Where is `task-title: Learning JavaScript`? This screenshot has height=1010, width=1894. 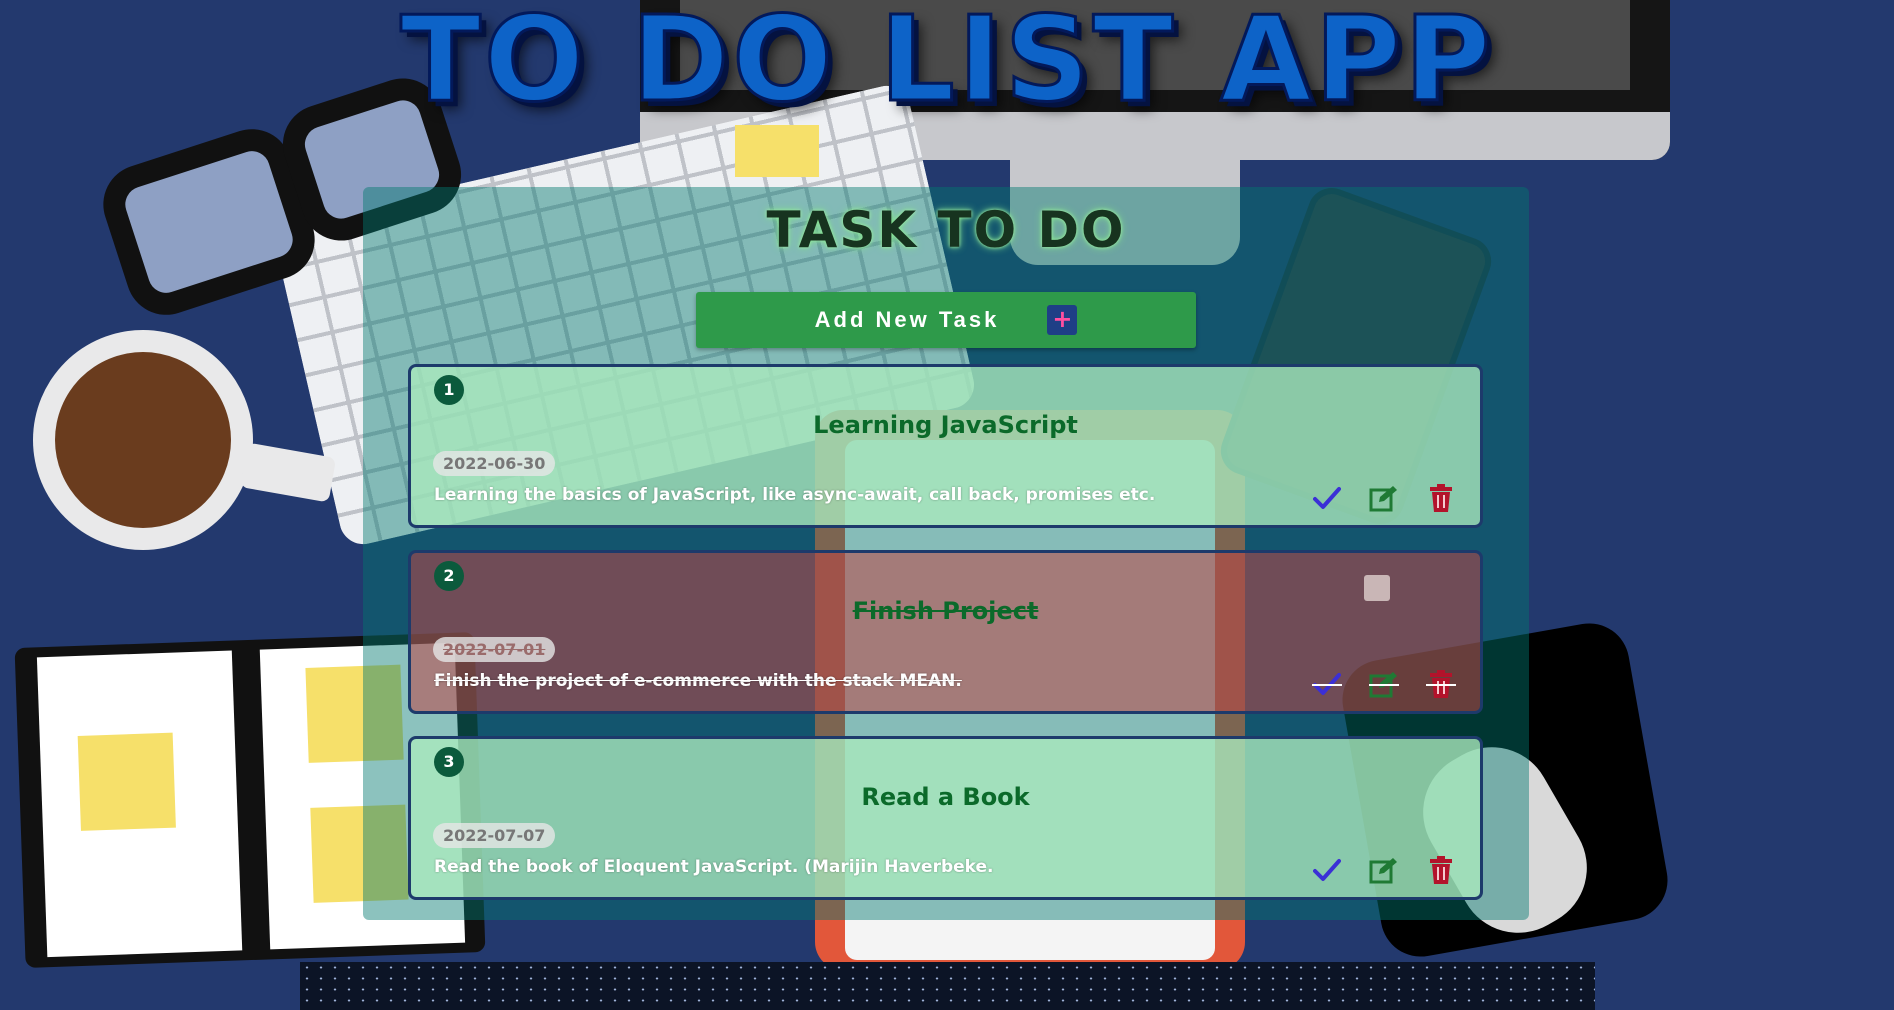
task-title: Learning JavaScript is located at coordinates (945, 425).